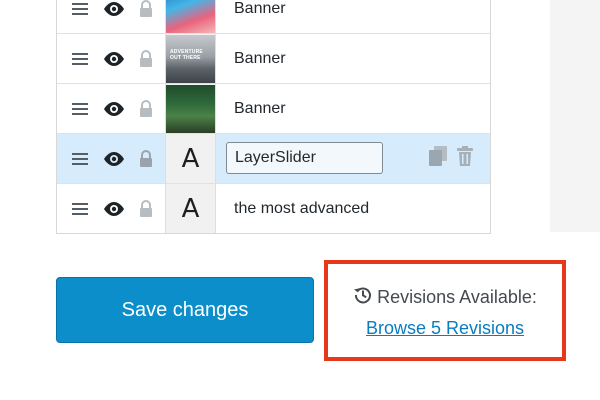 This screenshot has width=600, height=400. I want to click on layer-row: ADVENTURE OUT THERE Banner, so click(273, 58).